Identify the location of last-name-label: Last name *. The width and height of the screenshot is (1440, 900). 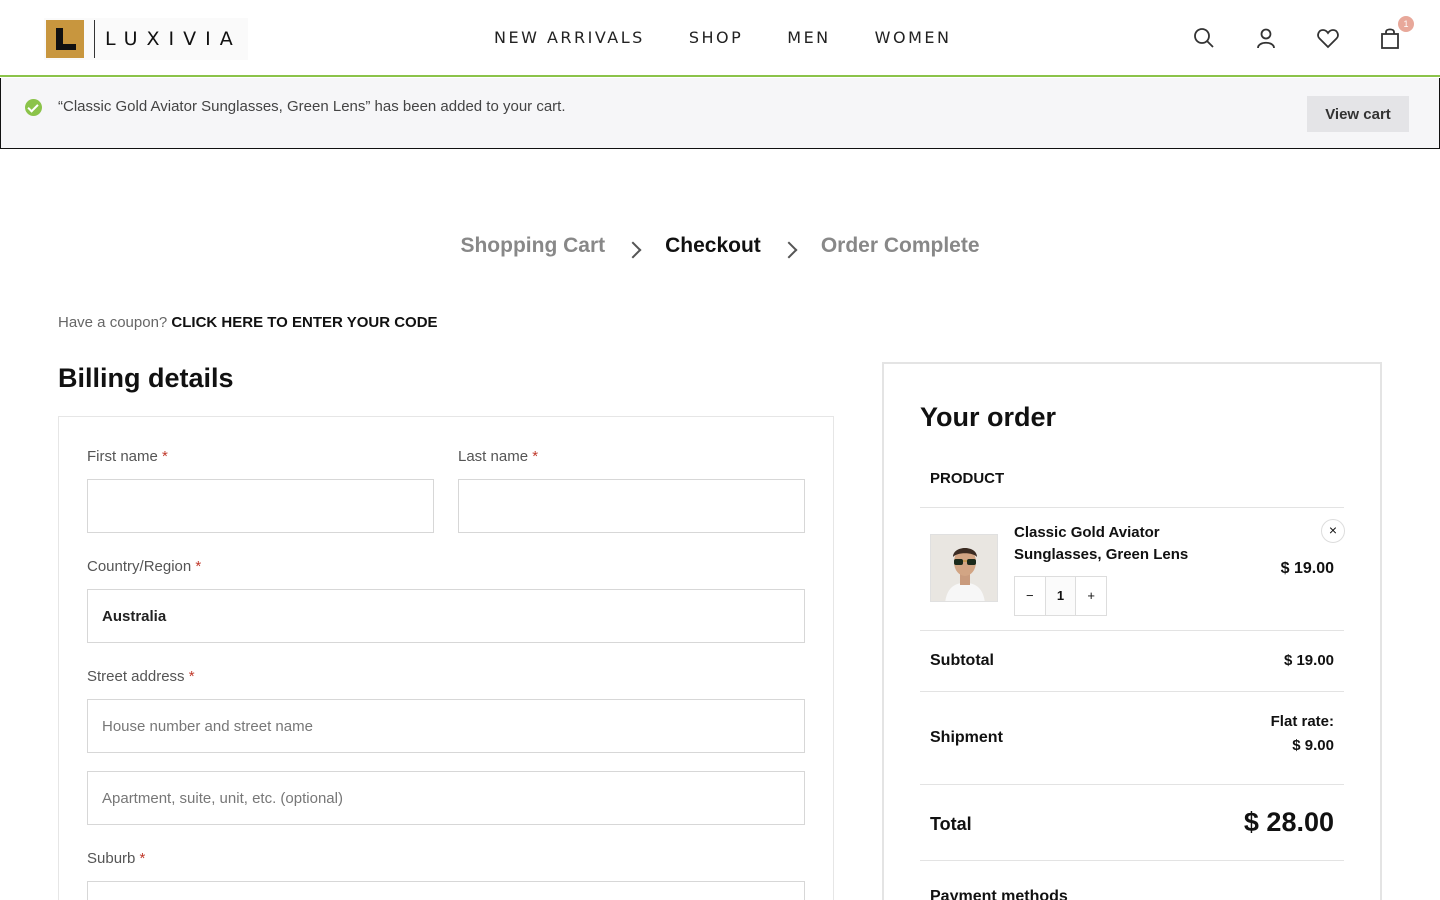
(498, 456).